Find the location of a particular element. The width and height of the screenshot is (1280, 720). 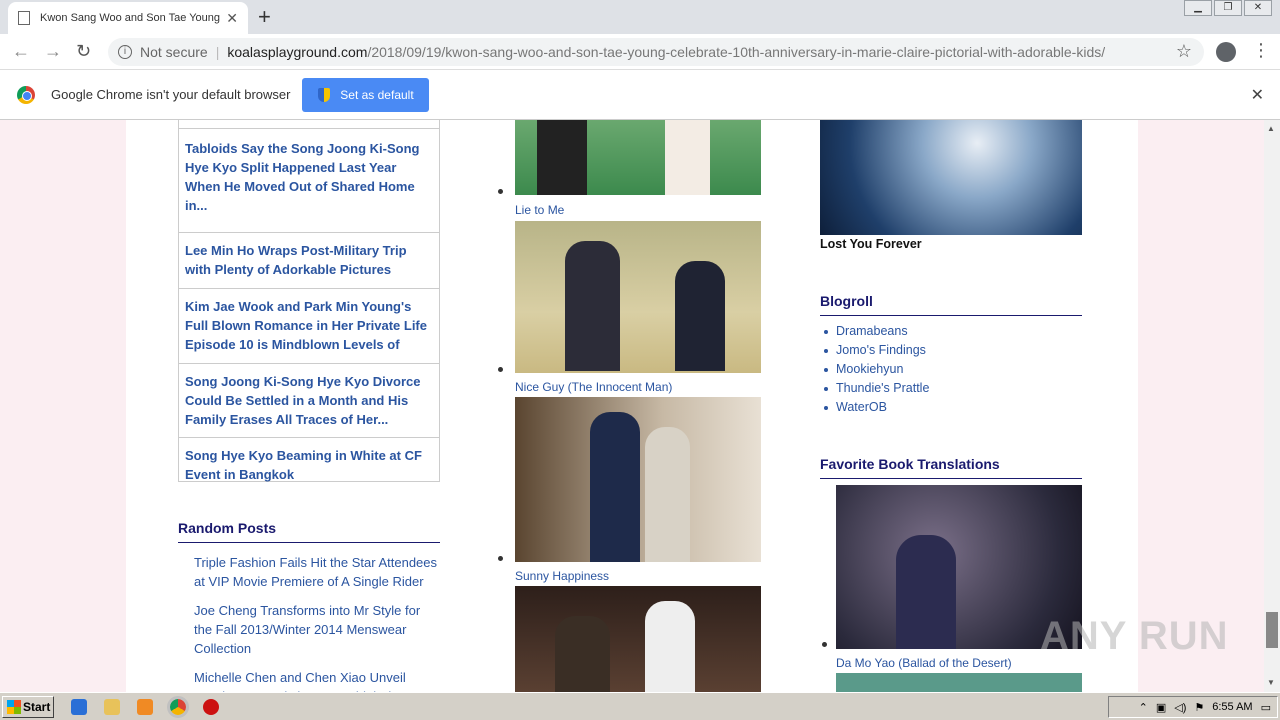

watermark-logo: ANY RUN is located at coordinates (1134, 636).